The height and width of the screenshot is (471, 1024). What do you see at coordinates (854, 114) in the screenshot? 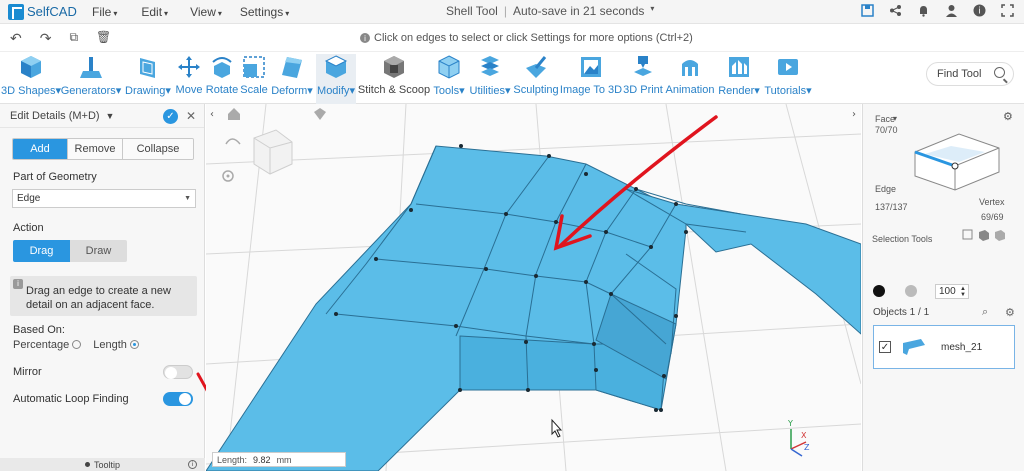
I see `collapse-right-panel-icon: ›` at bounding box center [854, 114].